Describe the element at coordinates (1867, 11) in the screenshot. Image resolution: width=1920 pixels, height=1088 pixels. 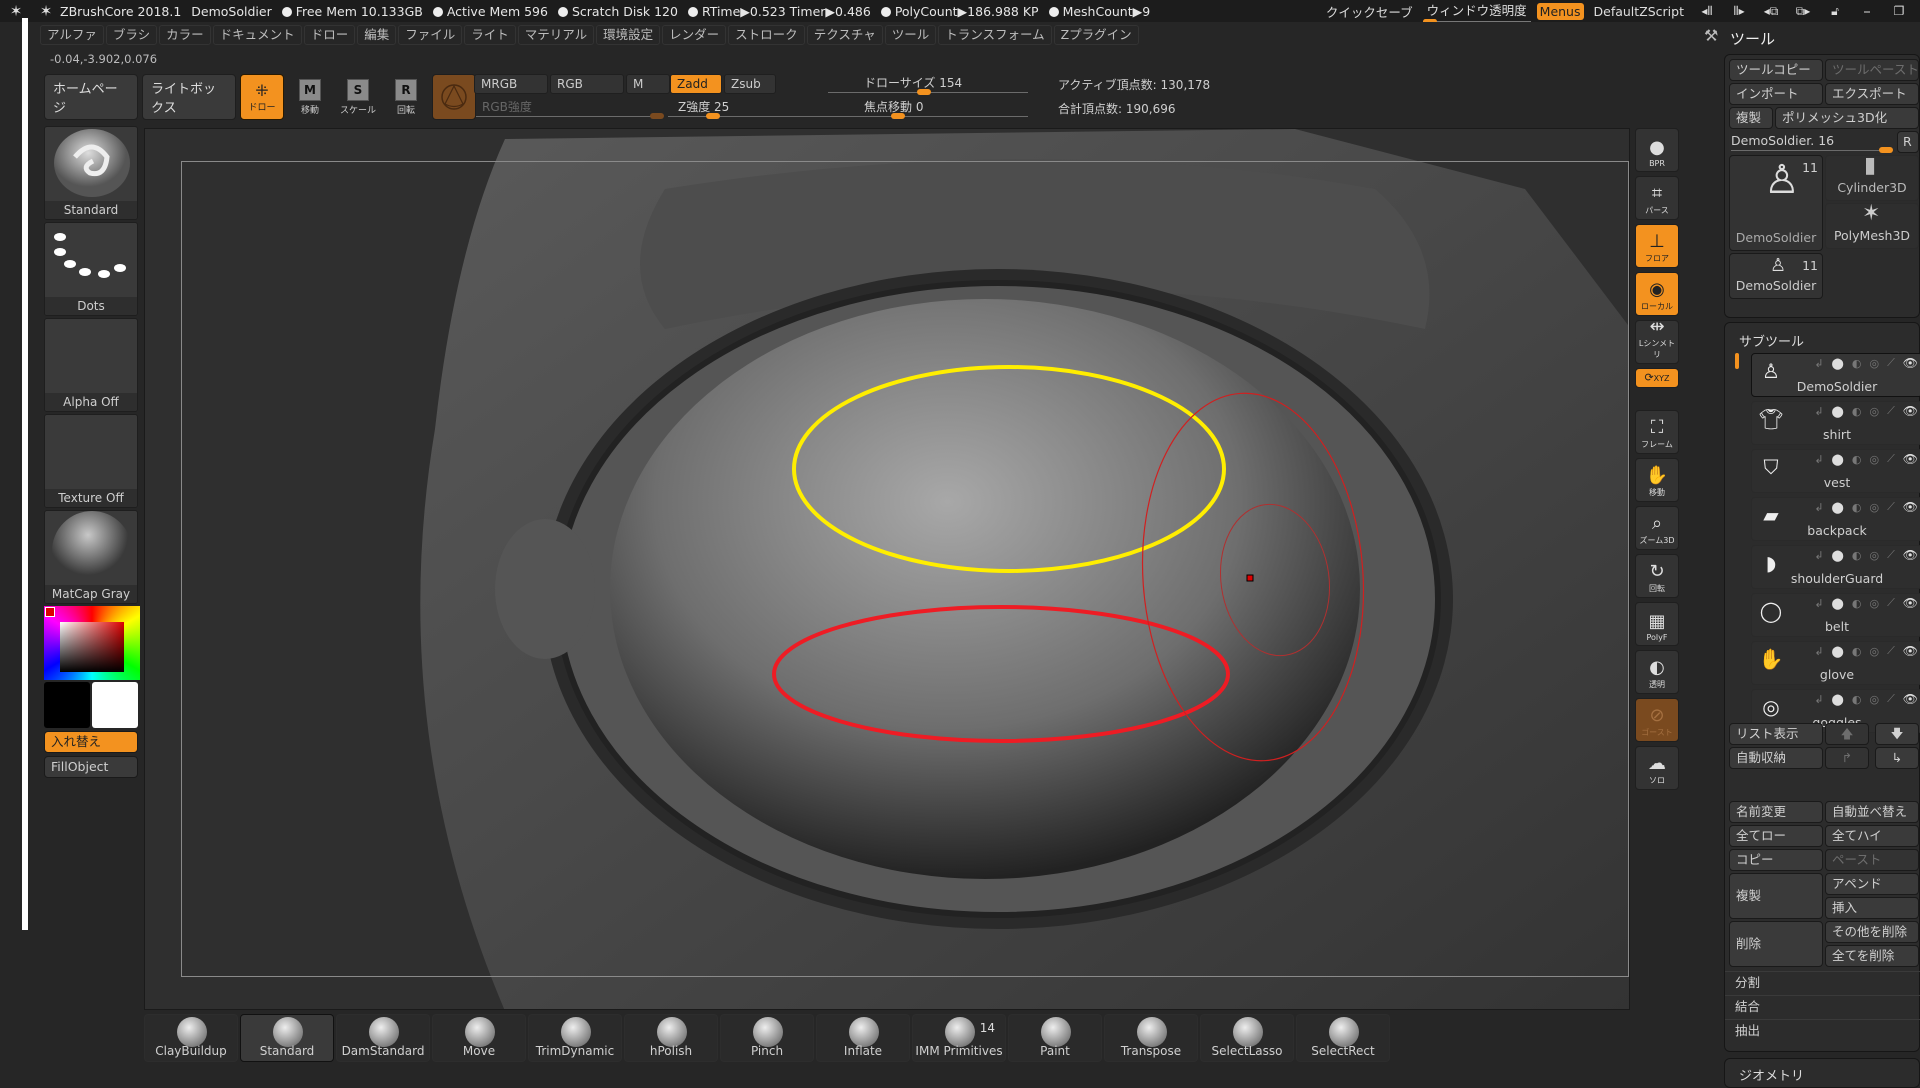
I see `minimize-icon: ⎯` at that location.